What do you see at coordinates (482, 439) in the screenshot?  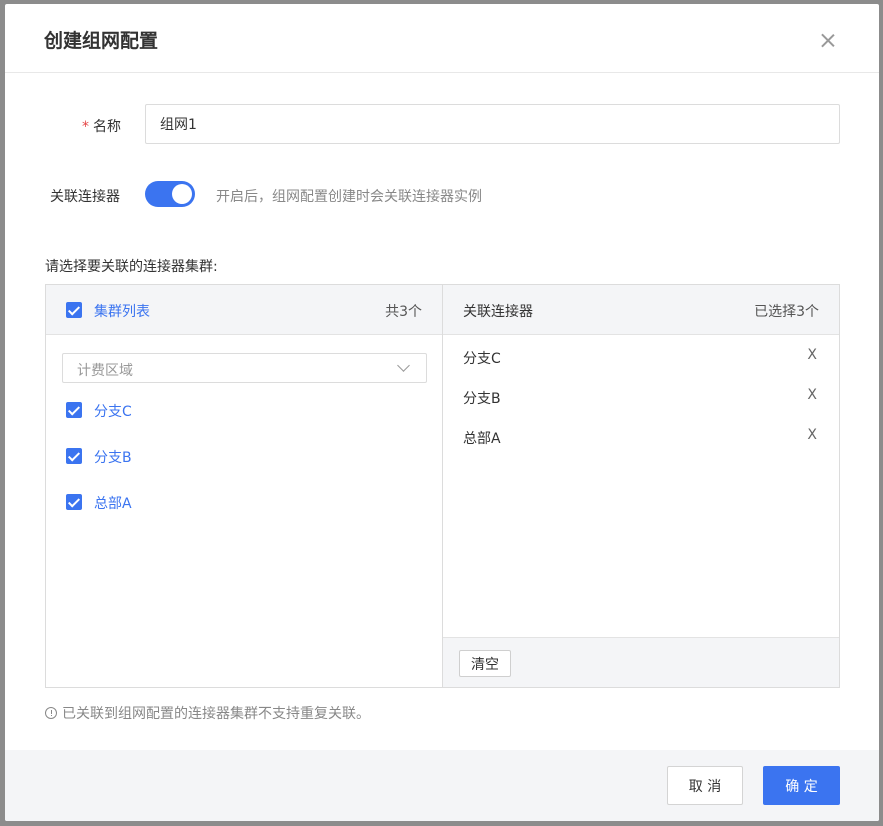 I see `selected-item-label: 总部A` at bounding box center [482, 439].